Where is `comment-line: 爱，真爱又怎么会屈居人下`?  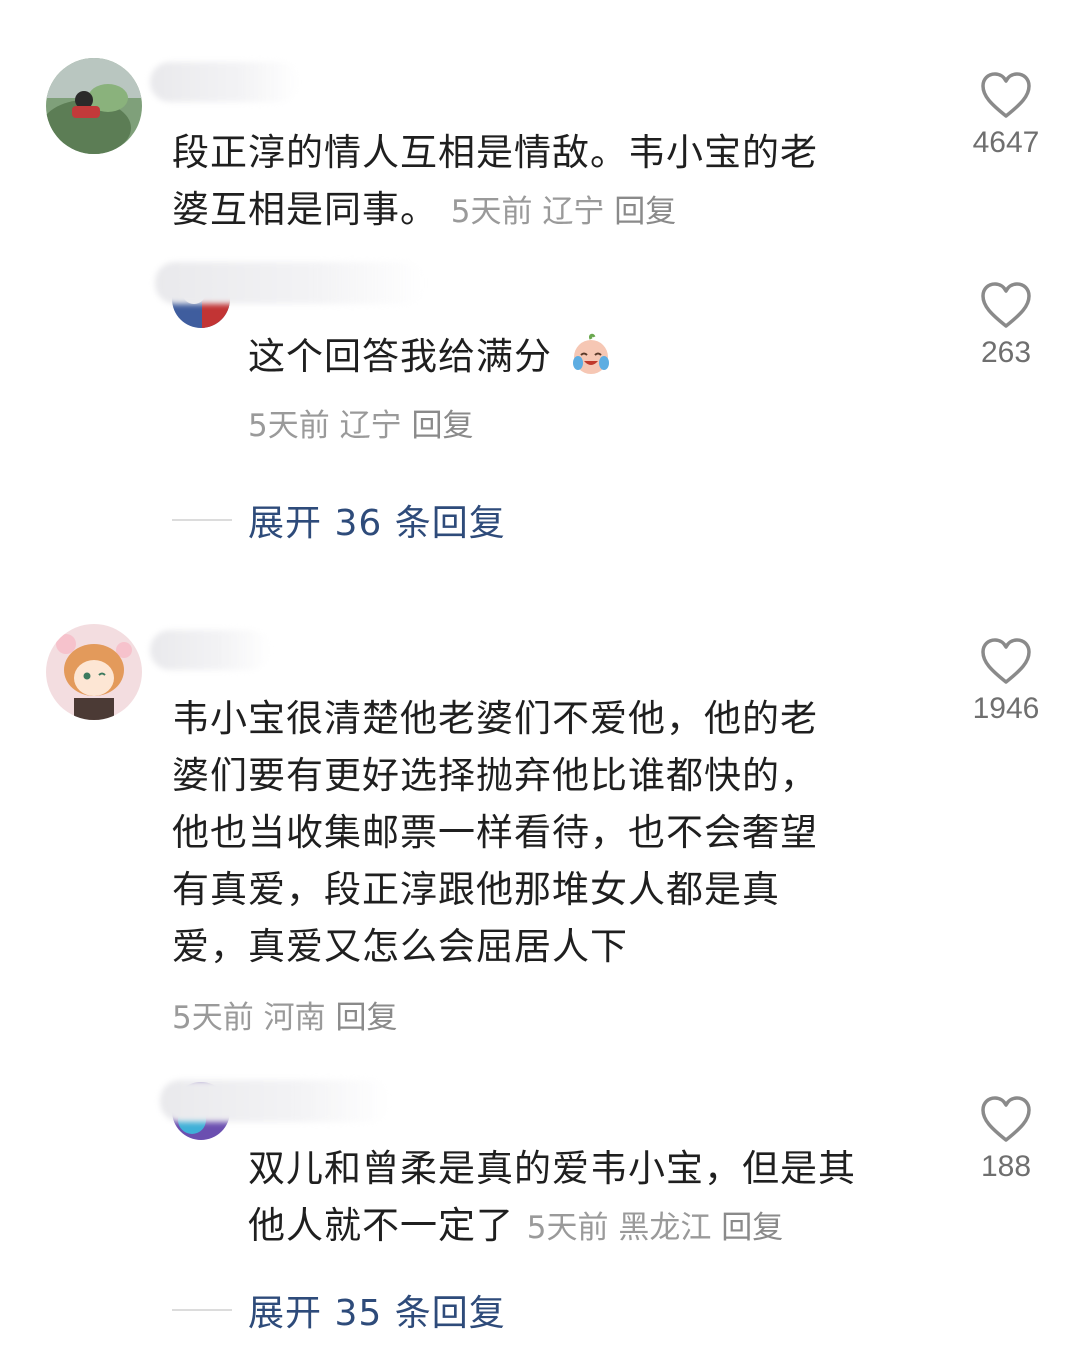
comment-line: 爱，真爱又怎么会屈居人下 is located at coordinates (400, 946).